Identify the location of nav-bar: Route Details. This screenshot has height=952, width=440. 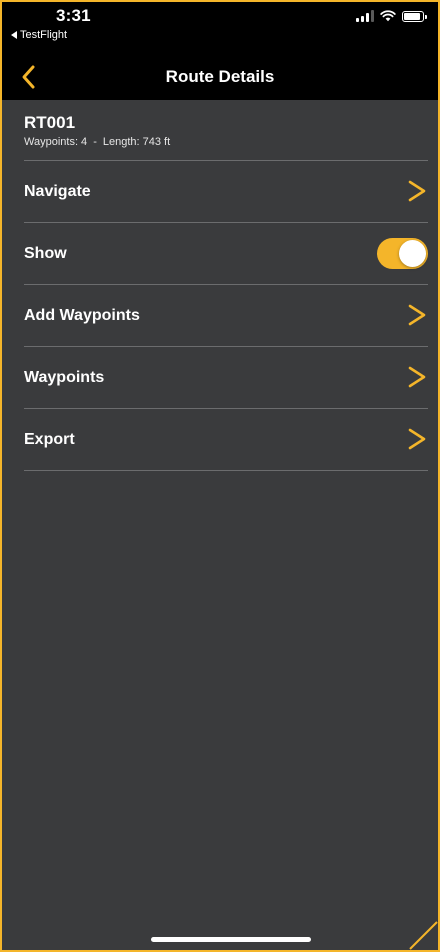
(220, 77).